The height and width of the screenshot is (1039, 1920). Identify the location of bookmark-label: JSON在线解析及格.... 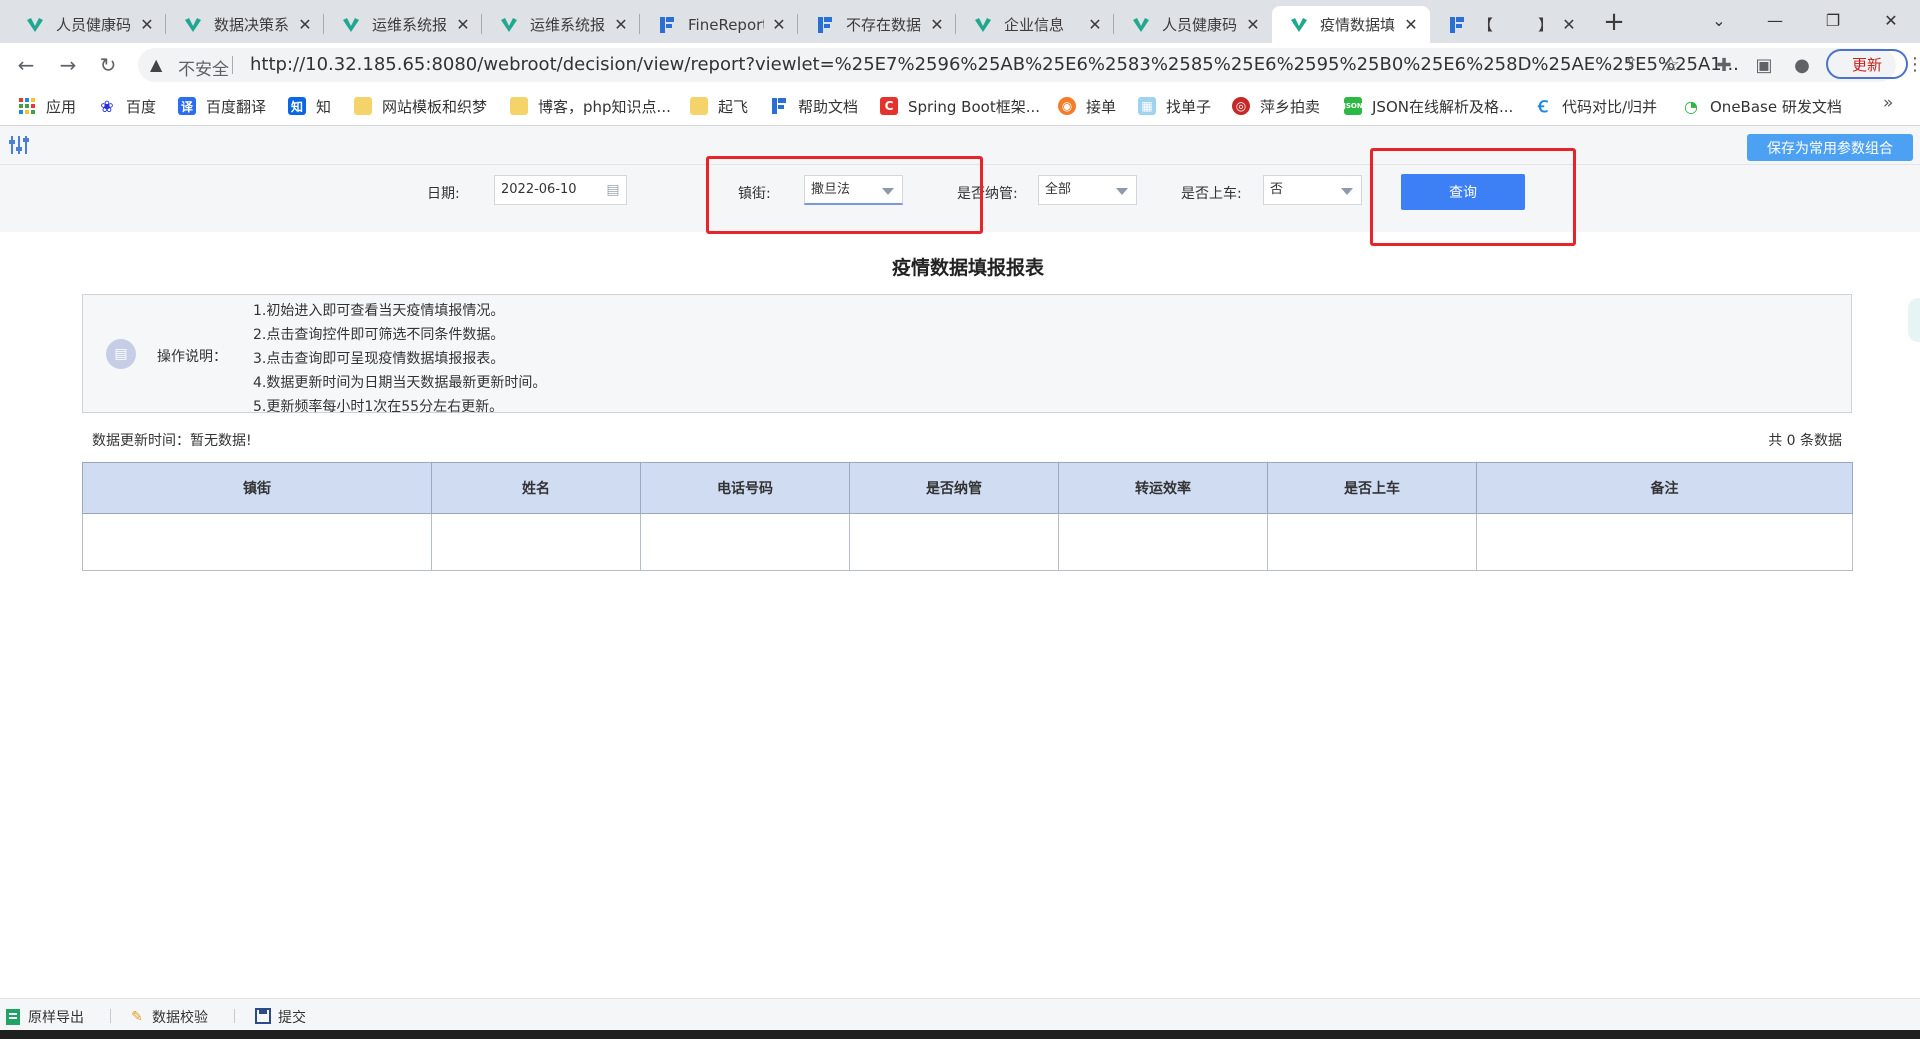
(1443, 106).